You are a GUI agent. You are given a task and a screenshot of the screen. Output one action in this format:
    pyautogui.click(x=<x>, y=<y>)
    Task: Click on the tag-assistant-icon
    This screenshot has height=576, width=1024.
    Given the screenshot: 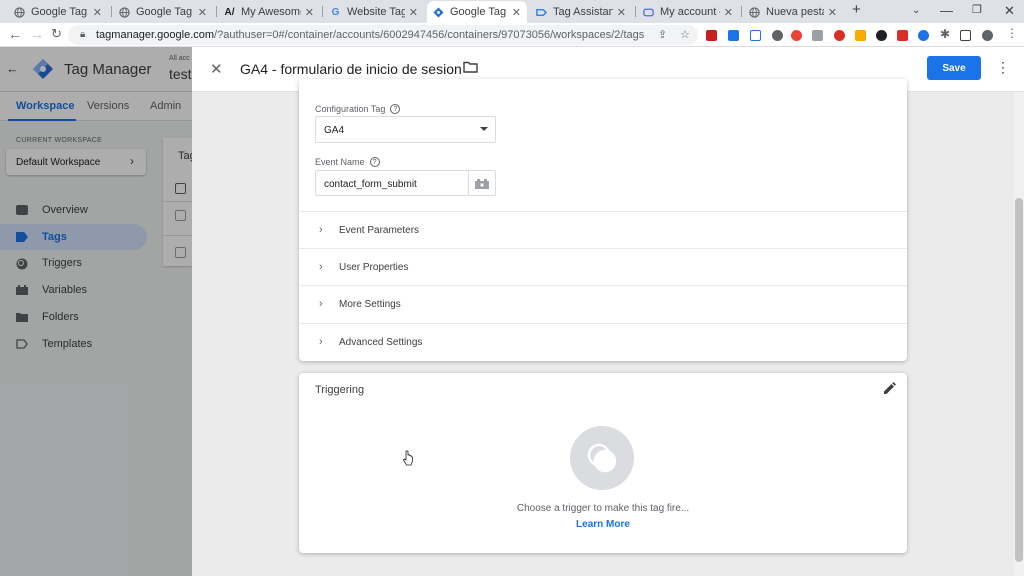 What is the action you would take?
    pyautogui.click(x=541, y=12)
    